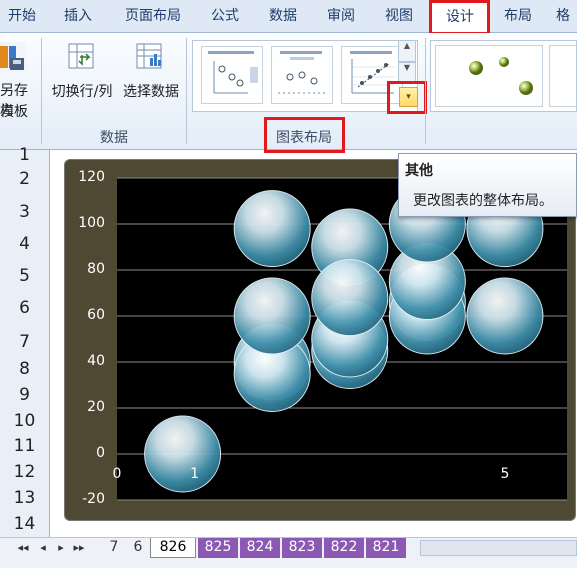 The height and width of the screenshot is (568, 577). I want to click on sheet-tab: 6, so click(138, 548).